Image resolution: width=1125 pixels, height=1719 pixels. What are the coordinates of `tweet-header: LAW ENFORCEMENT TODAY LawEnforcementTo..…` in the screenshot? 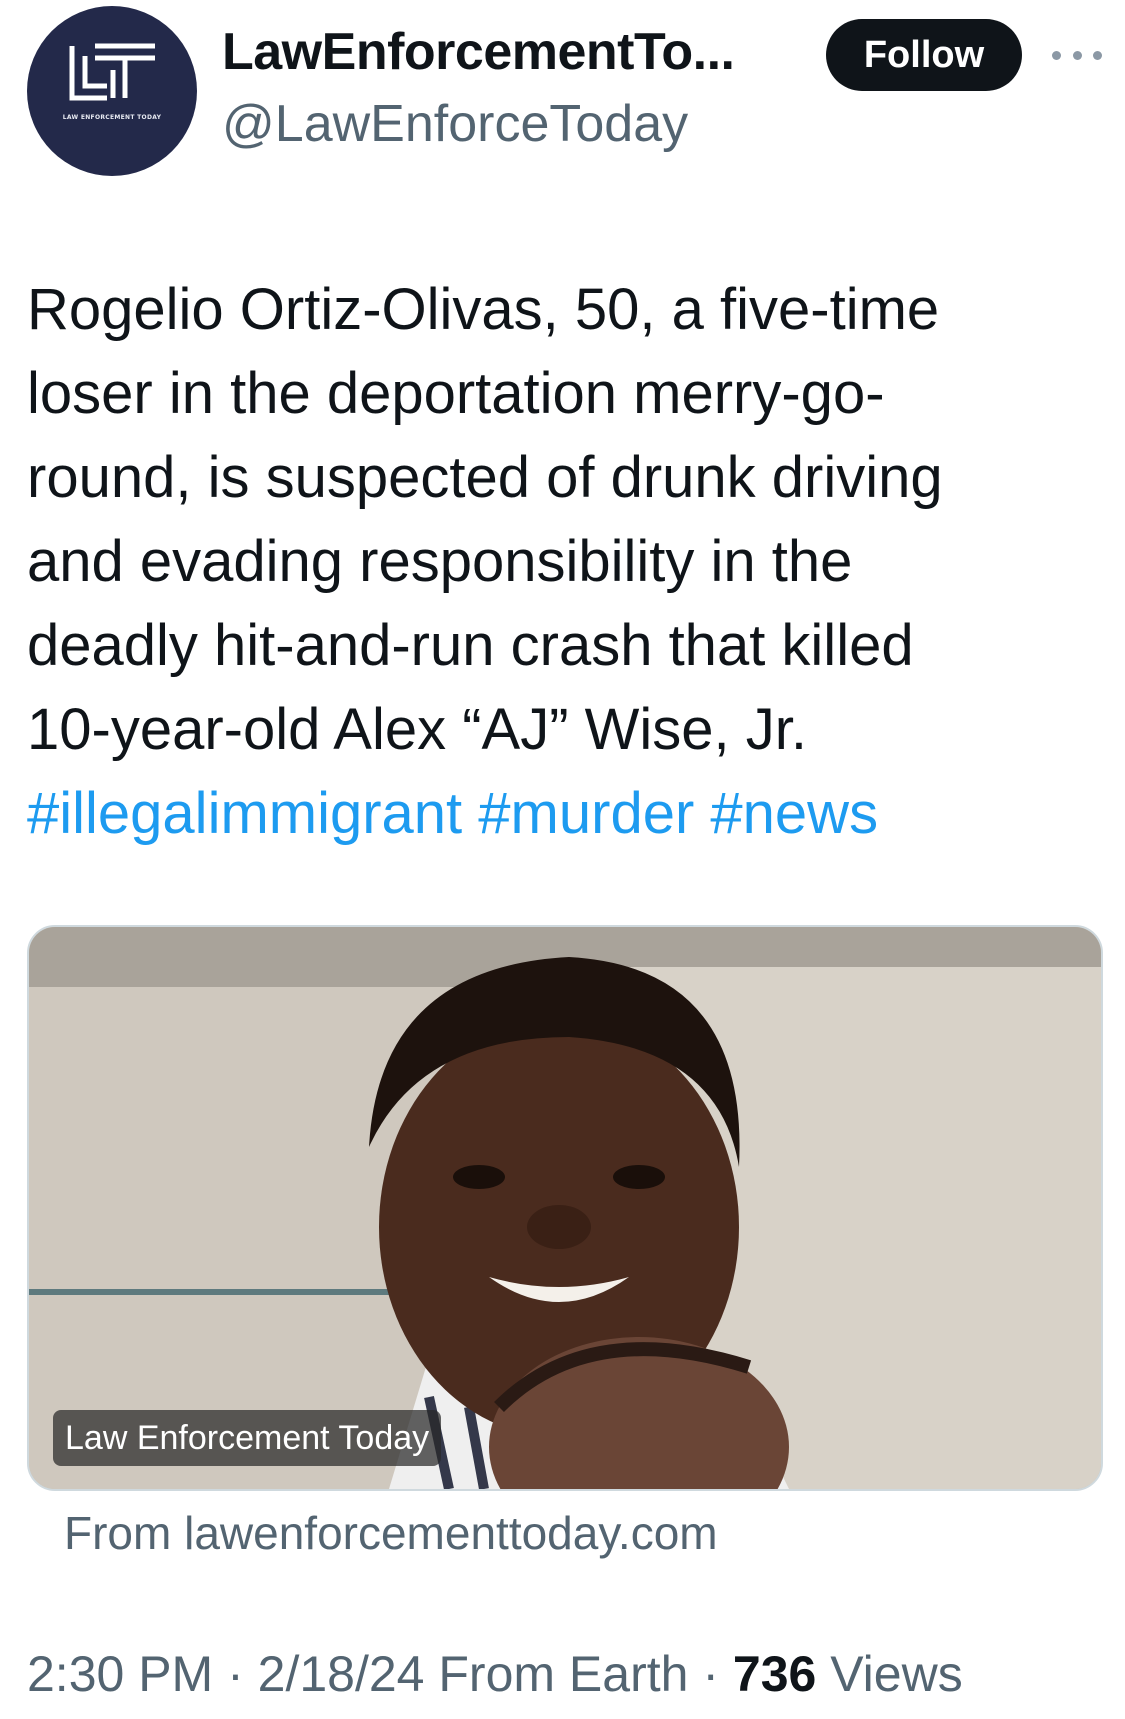 It's located at (562, 95).